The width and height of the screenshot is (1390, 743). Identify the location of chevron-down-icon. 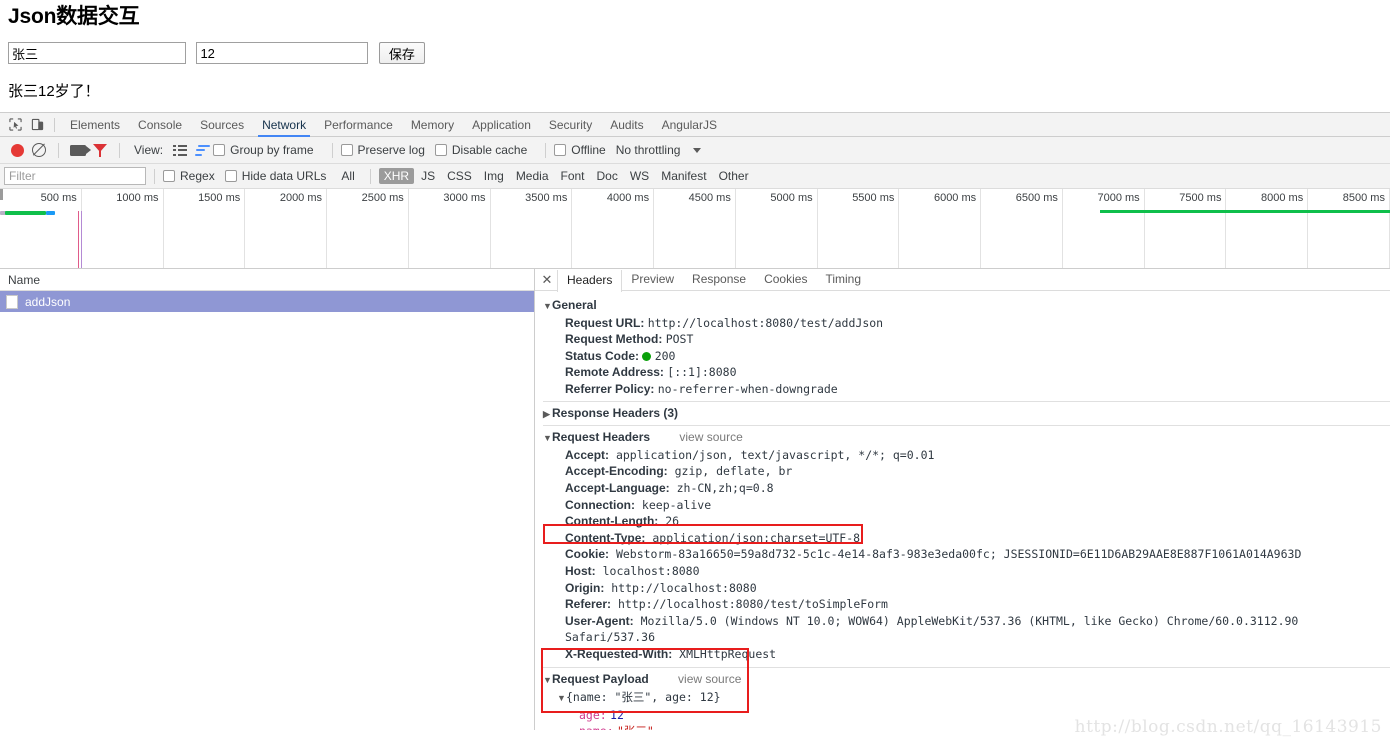
(697, 150).